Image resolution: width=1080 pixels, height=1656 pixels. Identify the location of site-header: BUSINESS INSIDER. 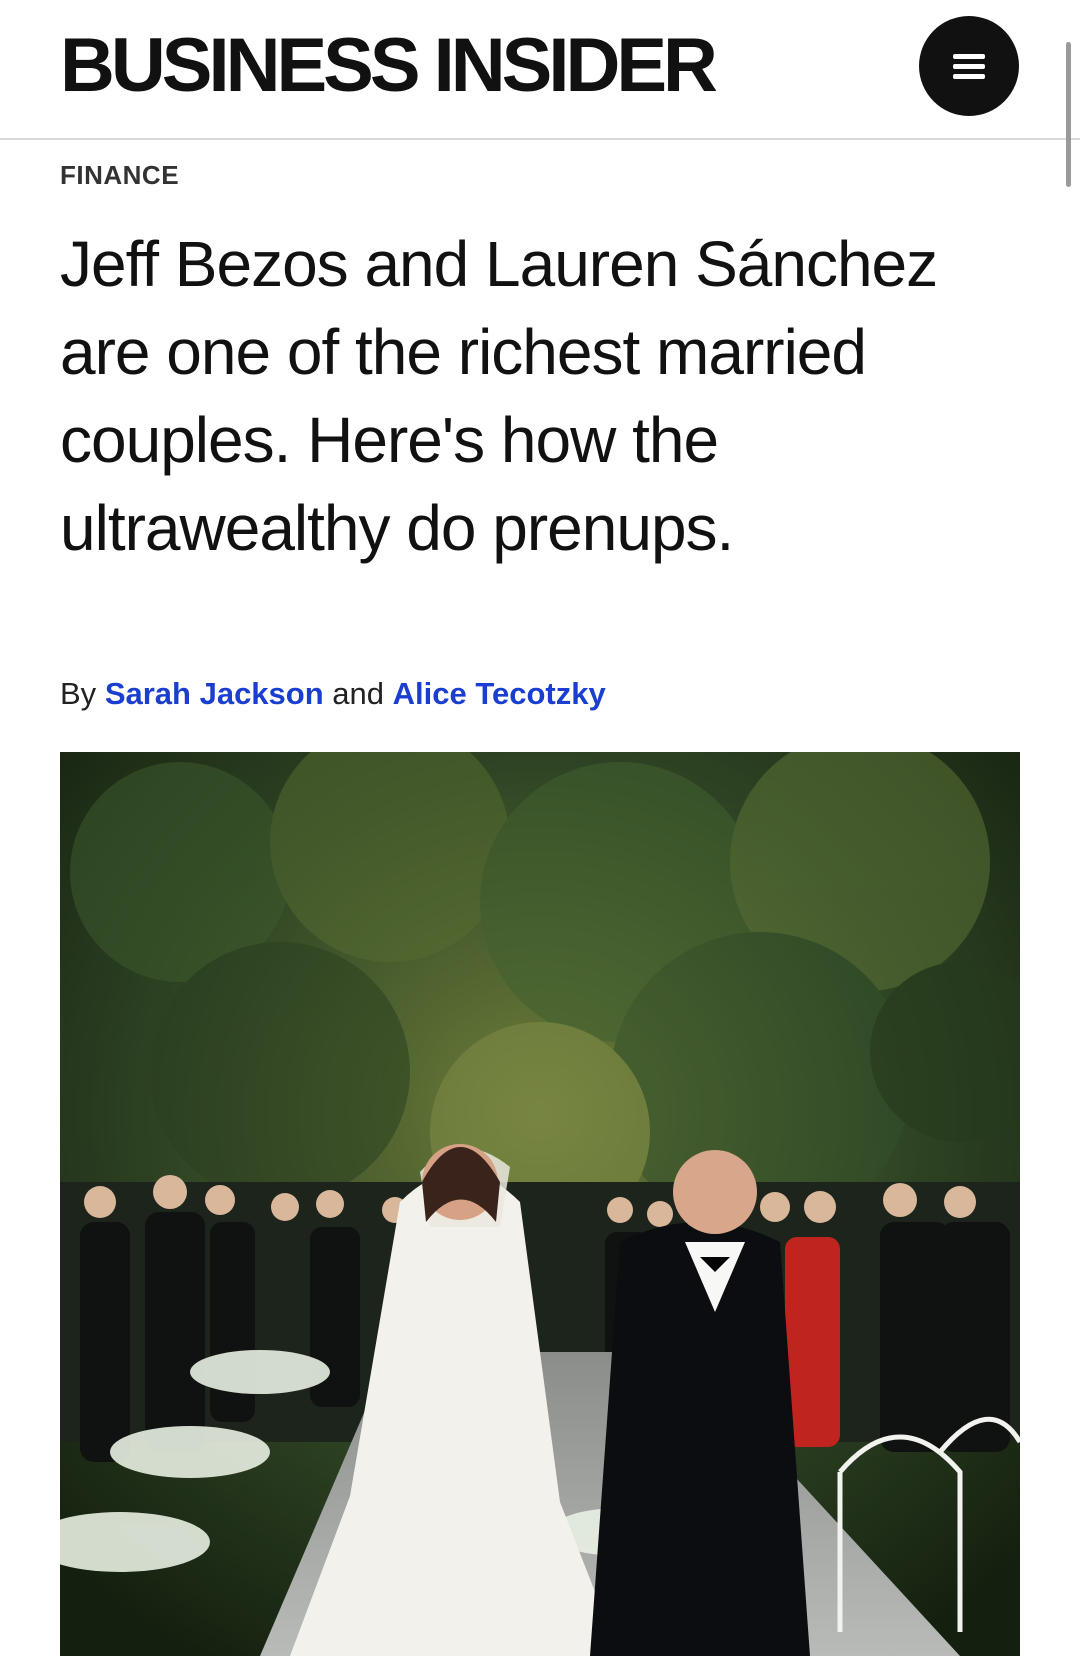
(540, 70).